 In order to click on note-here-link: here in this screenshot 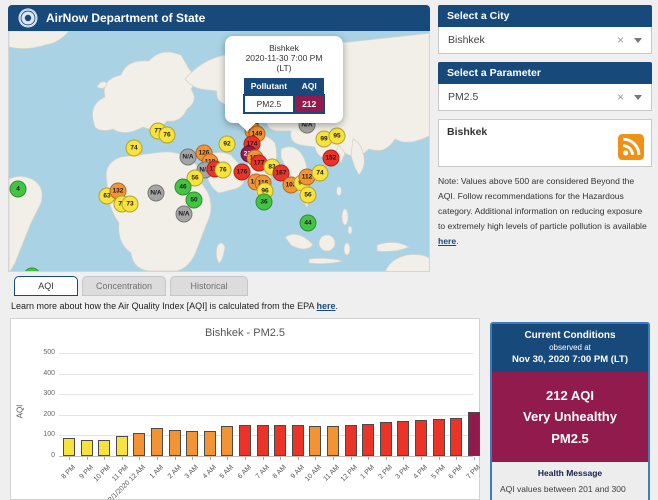, I will do `click(447, 241)`.